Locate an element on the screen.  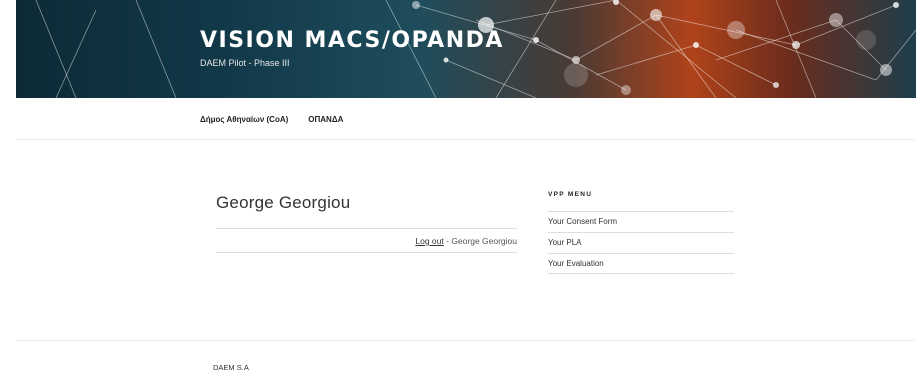
nav-item-coa: Δήμος Αθηναίων (CoA) is located at coordinates (244, 119).